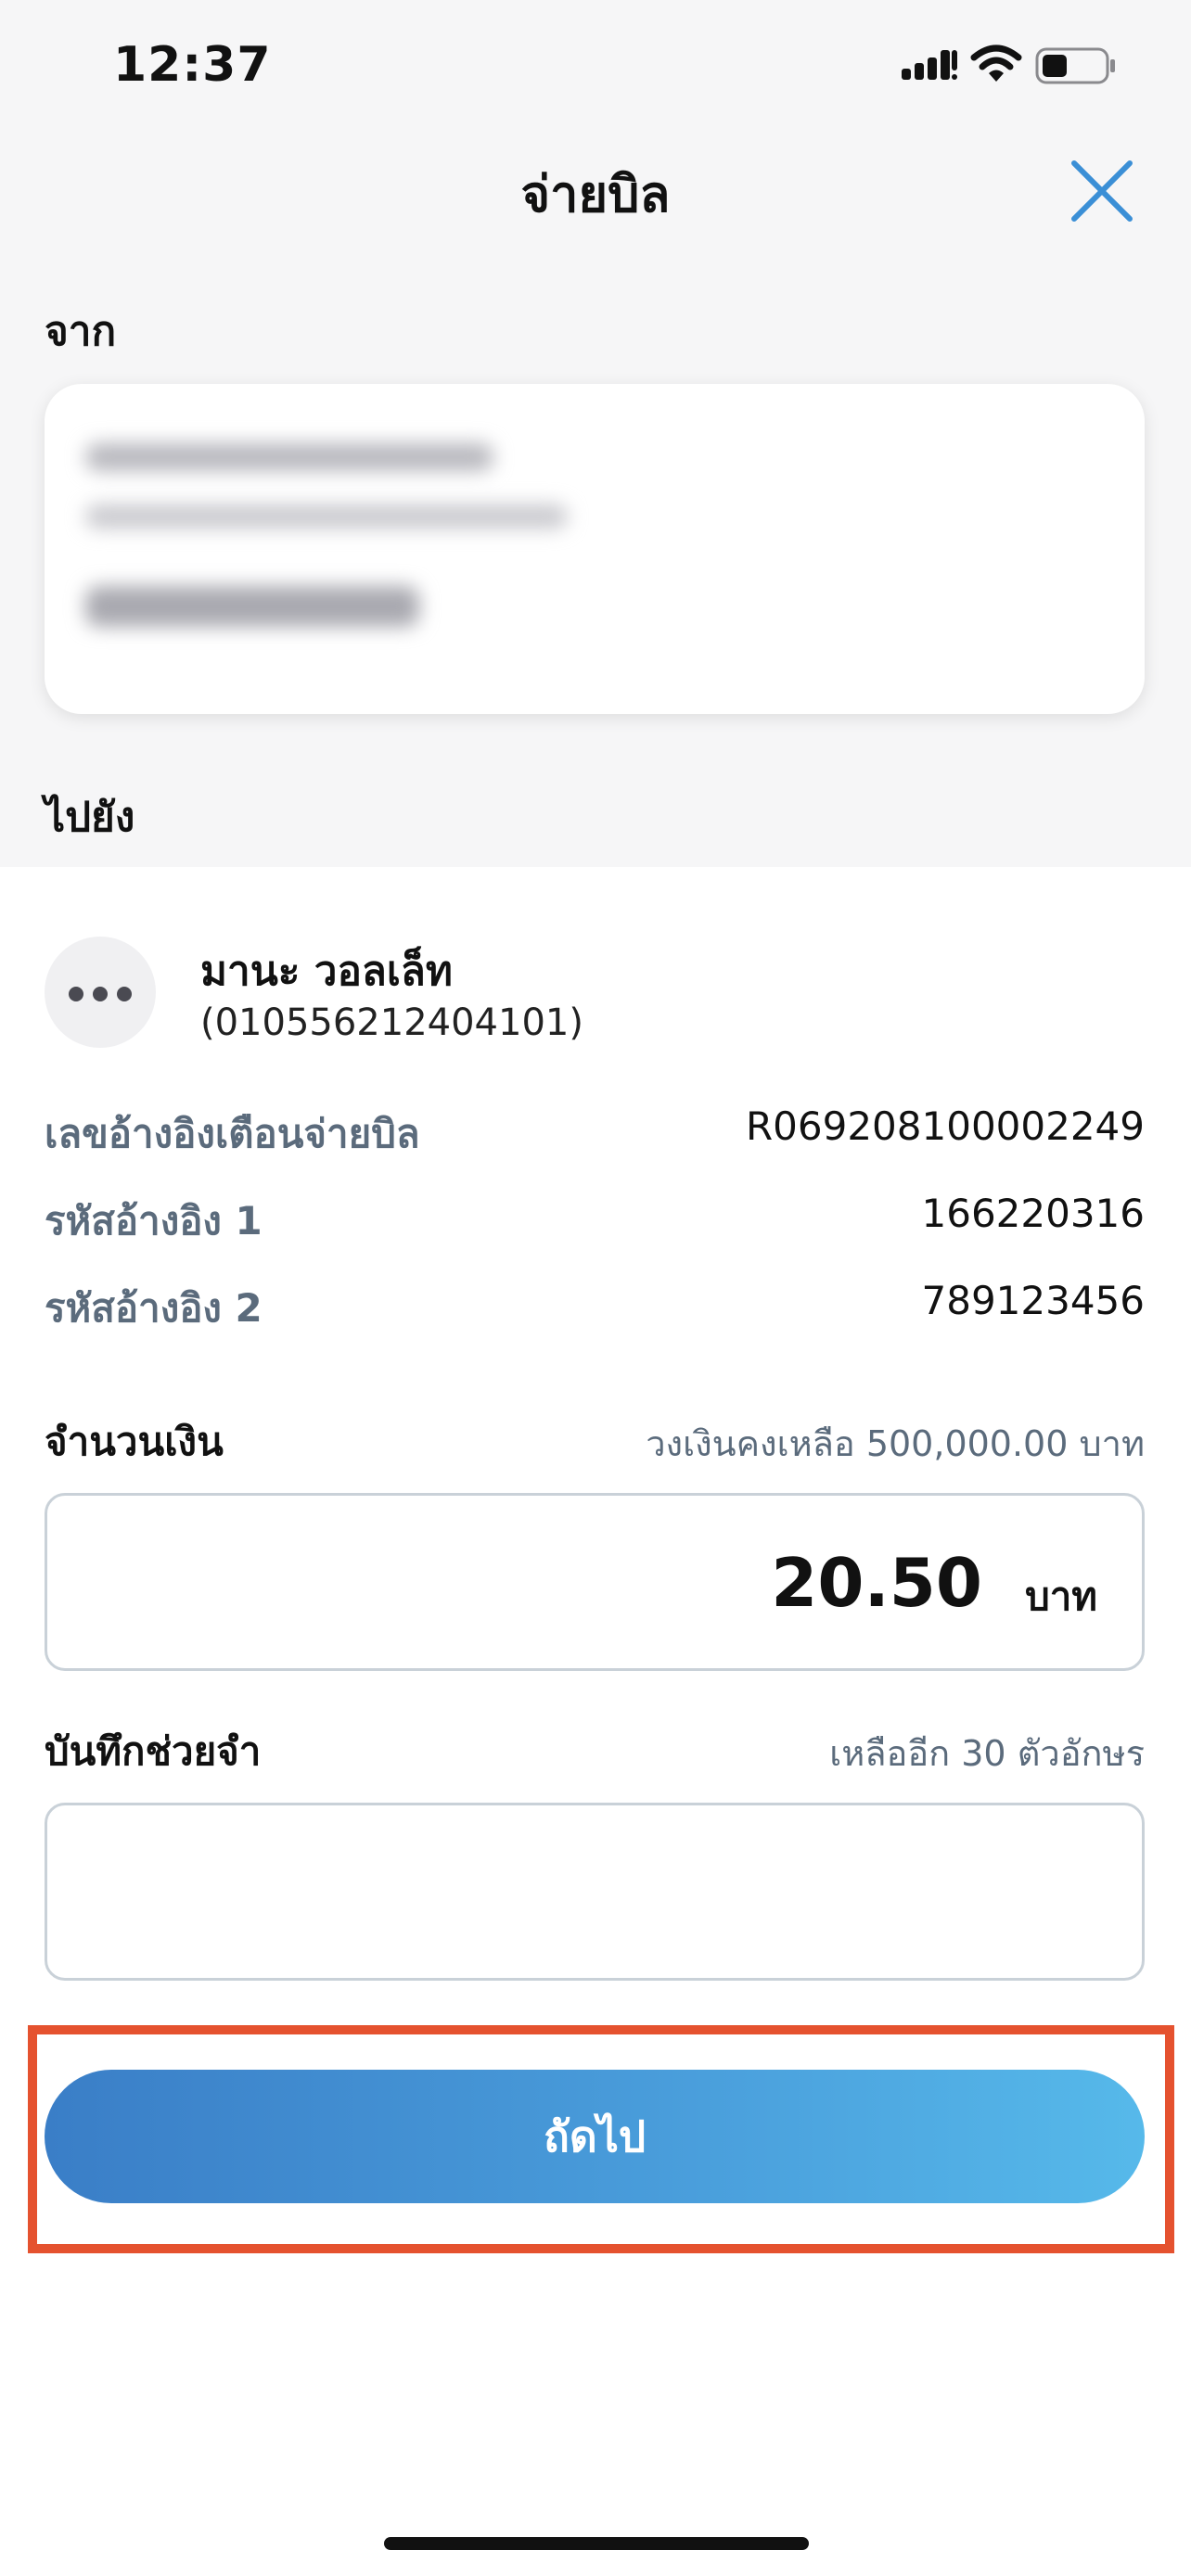 This screenshot has width=1191, height=2576. I want to click on amount-label: จำนวนเงิน, so click(134, 1441).